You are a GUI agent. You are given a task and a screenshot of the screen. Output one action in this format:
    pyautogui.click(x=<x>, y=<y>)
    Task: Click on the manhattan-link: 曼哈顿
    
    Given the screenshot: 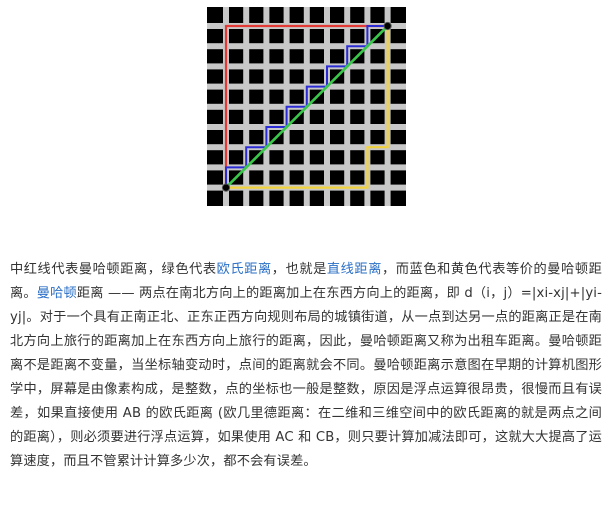 What is the action you would take?
    pyautogui.click(x=57, y=293)
    